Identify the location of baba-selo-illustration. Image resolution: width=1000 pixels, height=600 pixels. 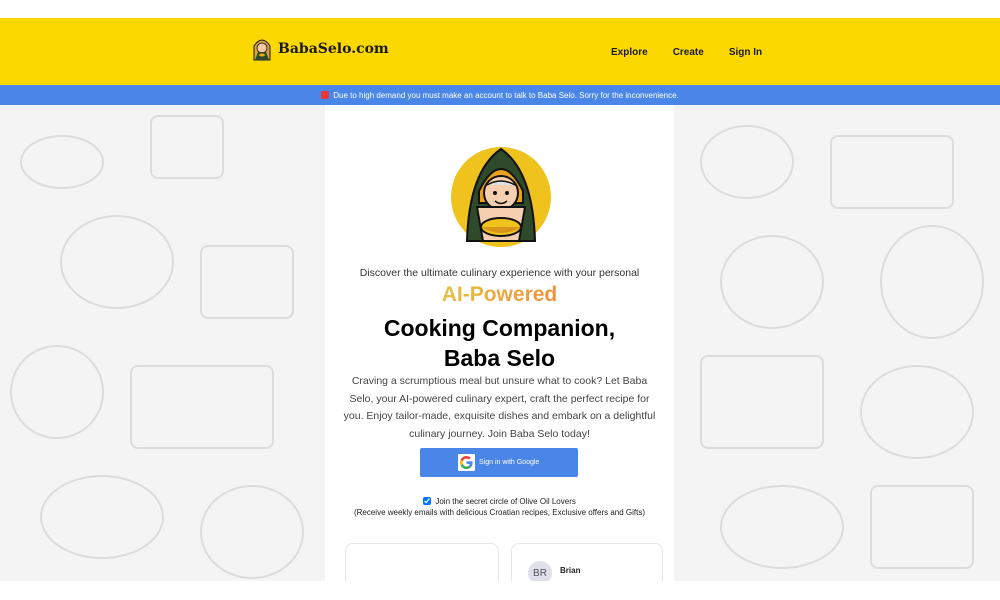
(501, 197).